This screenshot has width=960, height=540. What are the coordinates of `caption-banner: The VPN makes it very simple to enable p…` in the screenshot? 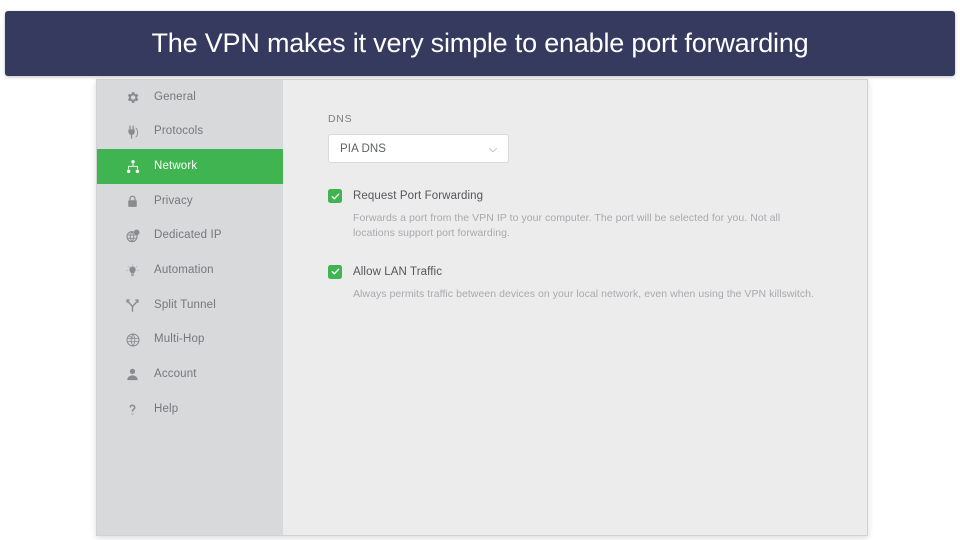 It's located at (480, 43).